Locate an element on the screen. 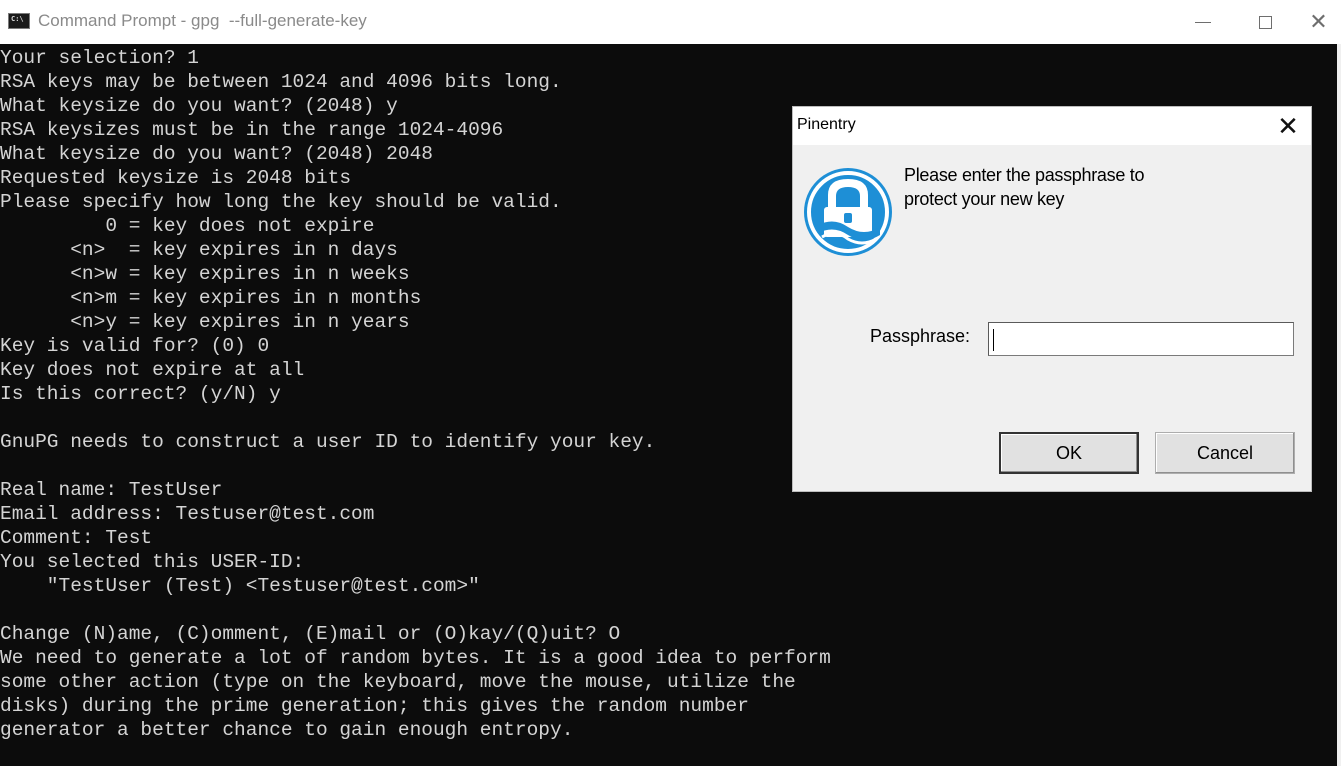 Image resolution: width=1341 pixels, height=766 pixels. maximize-icon is located at coordinates (1265, 22).